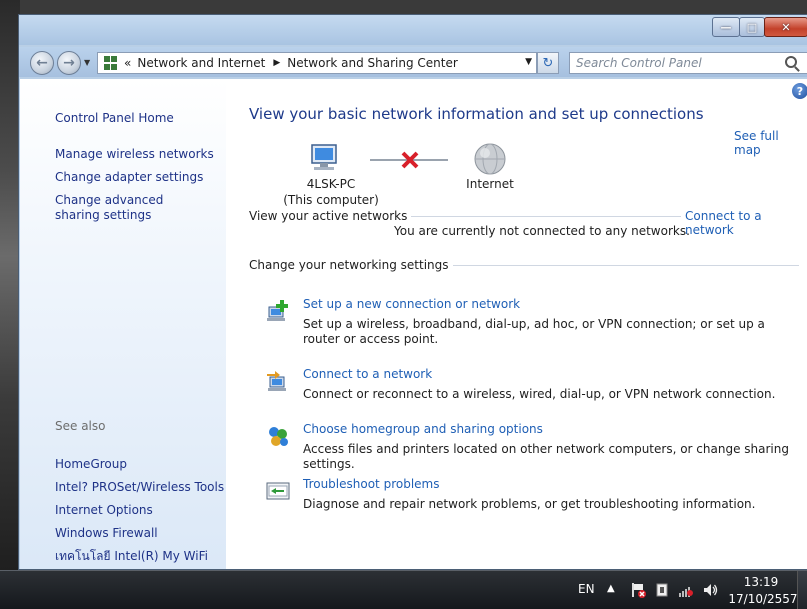  What do you see at coordinates (134, 154) in the screenshot?
I see `sidebar-manage-wireless: Manage wireless networks` at bounding box center [134, 154].